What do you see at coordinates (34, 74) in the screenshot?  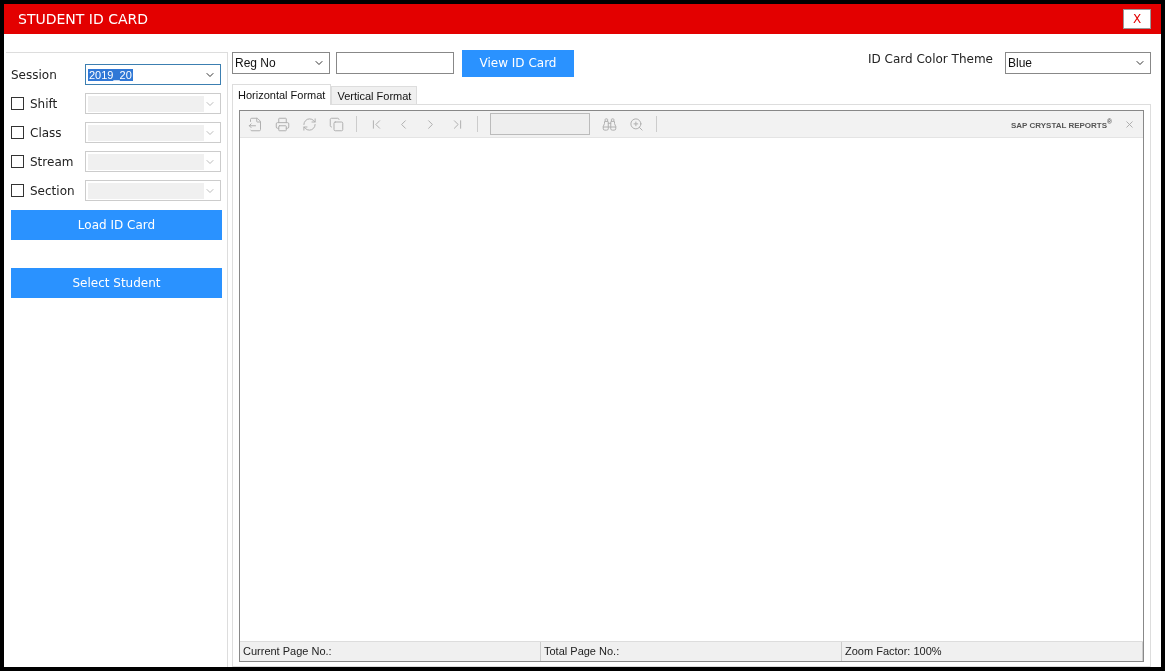 I see `session-label: Session` at bounding box center [34, 74].